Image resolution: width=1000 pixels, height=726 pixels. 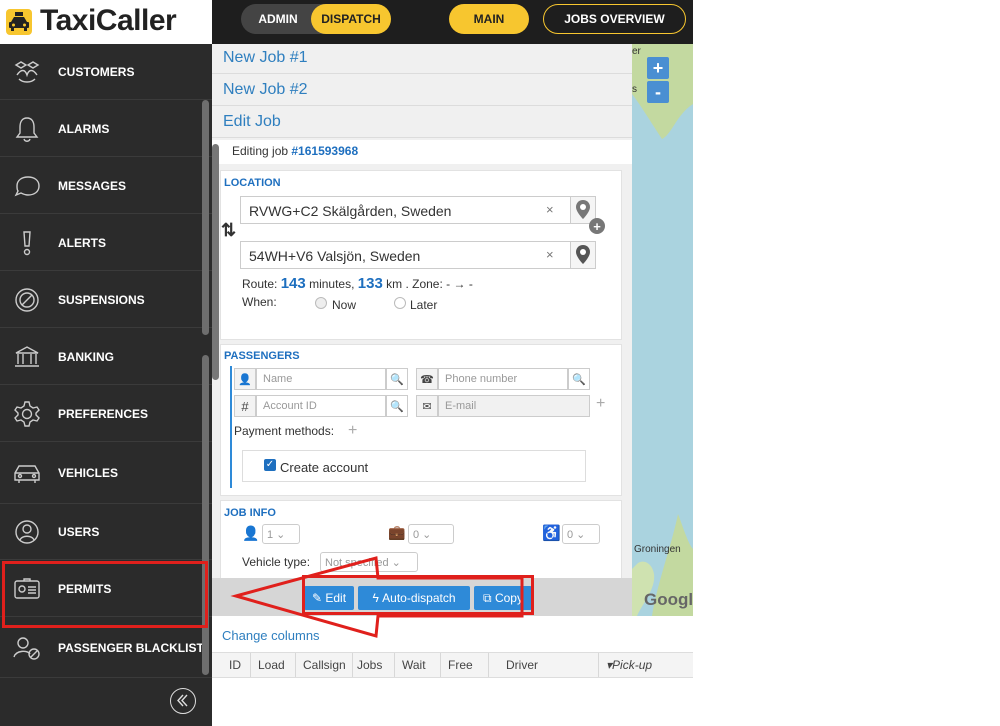 What do you see at coordinates (259, 302) in the screenshot?
I see `when-label: When:` at bounding box center [259, 302].